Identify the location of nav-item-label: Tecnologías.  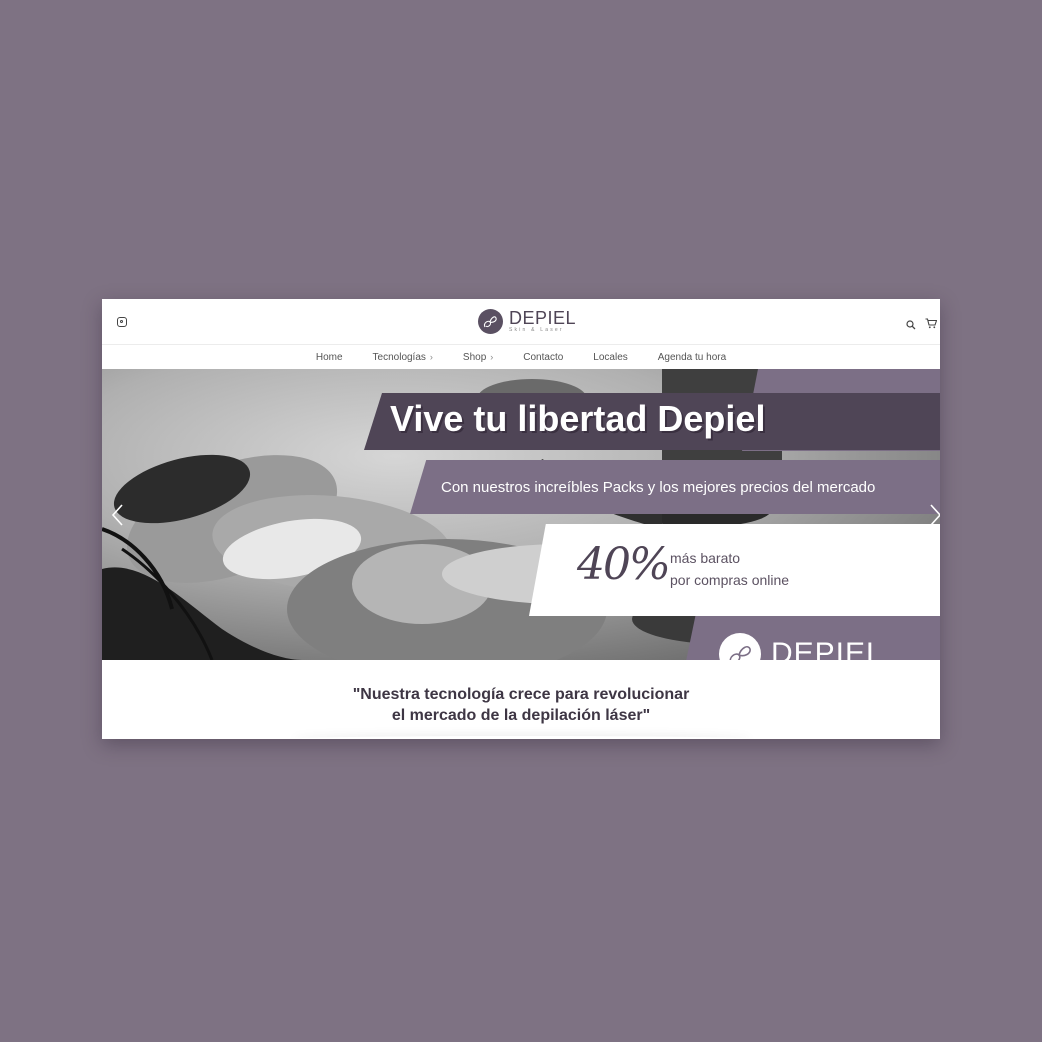
(399, 357).